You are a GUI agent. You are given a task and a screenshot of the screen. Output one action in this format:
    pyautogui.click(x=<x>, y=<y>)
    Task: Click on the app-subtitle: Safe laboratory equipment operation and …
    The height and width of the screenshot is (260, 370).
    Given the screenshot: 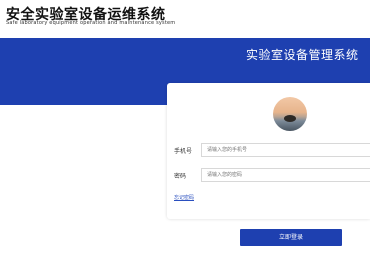 What is the action you would take?
    pyautogui.click(x=91, y=23)
    